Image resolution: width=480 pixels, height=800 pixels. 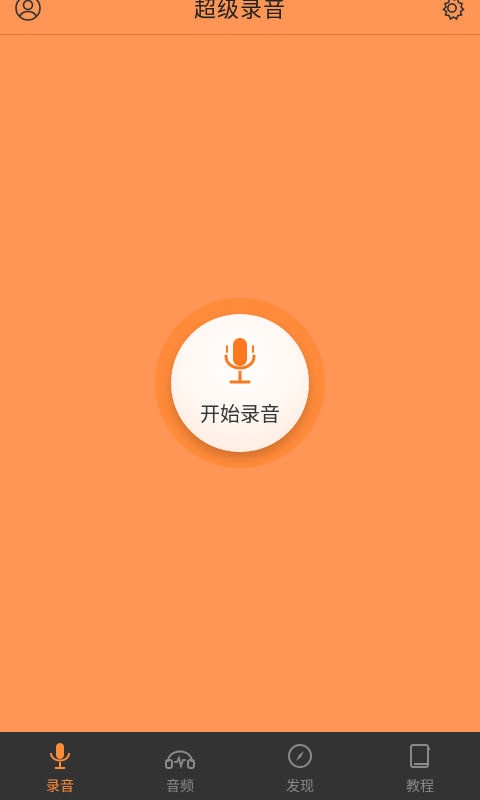 What do you see at coordinates (452, 11) in the screenshot?
I see `settings-icon` at bounding box center [452, 11].